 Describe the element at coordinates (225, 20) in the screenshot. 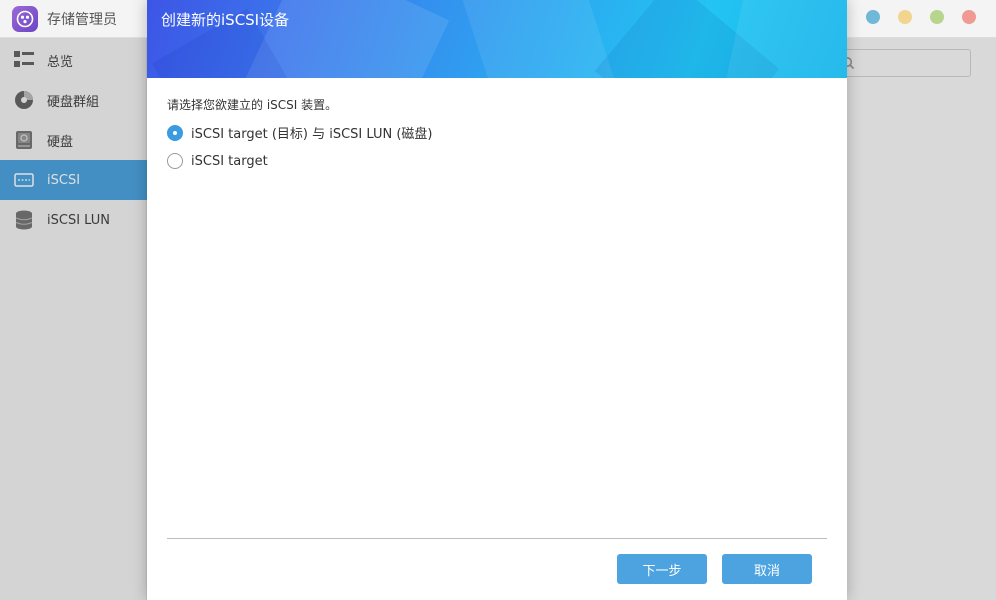

I see `dialog-title: 创建新的iSCSI设备` at that location.